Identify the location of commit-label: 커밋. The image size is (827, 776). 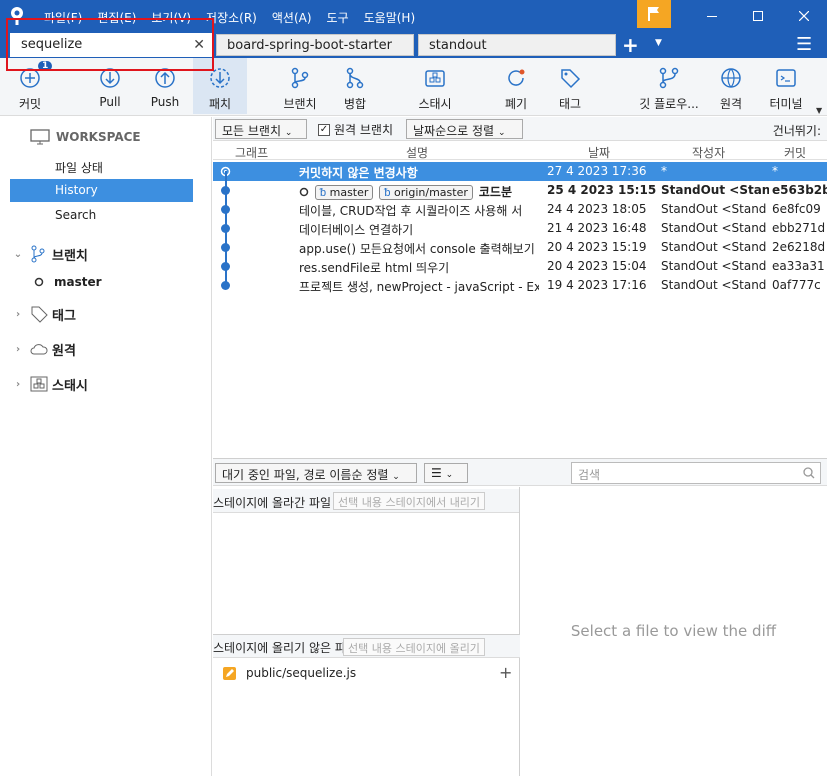
(30, 104).